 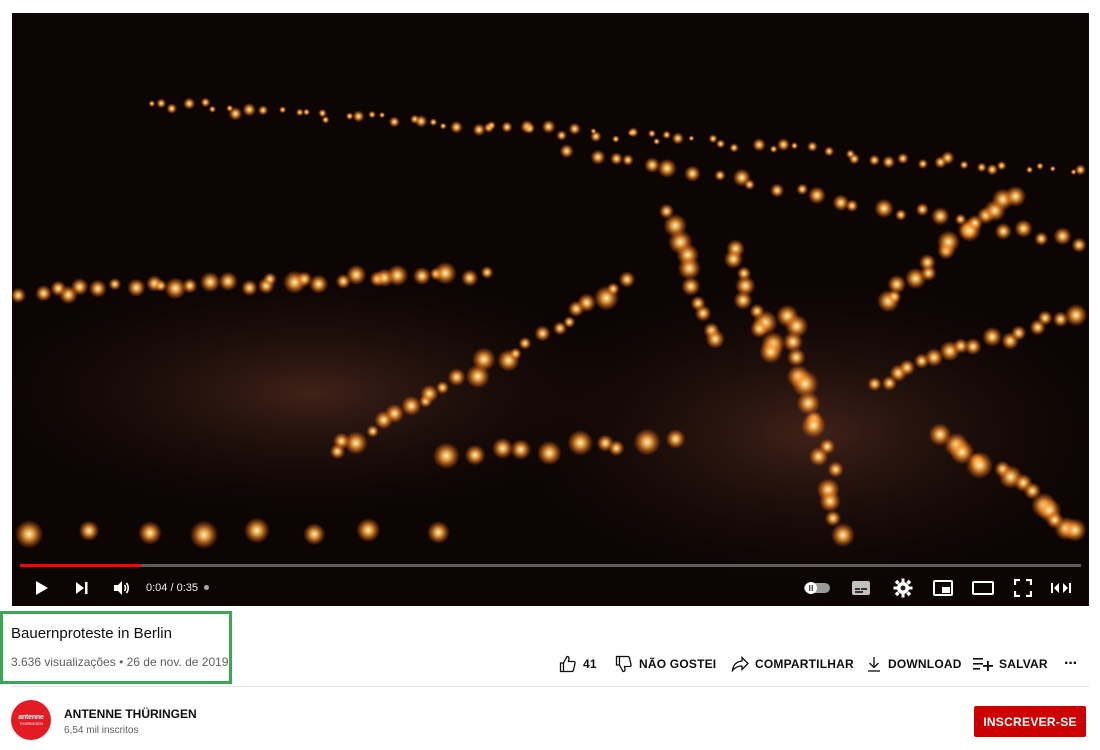 What do you see at coordinates (983, 664) in the screenshot?
I see `playlist-add-icon` at bounding box center [983, 664].